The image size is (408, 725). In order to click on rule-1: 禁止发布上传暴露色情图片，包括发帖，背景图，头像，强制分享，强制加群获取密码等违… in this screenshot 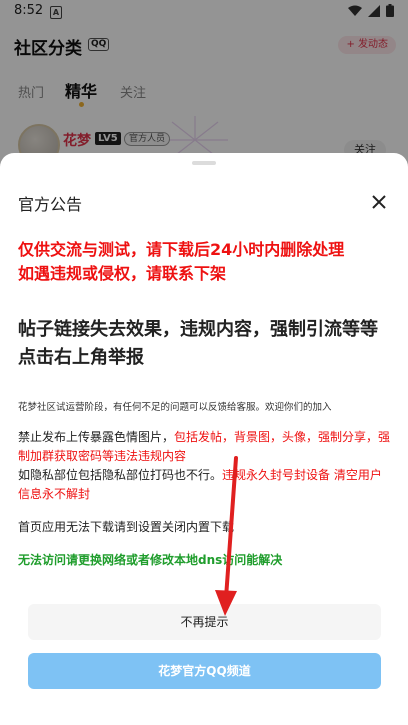, I will do `click(205, 447)`.